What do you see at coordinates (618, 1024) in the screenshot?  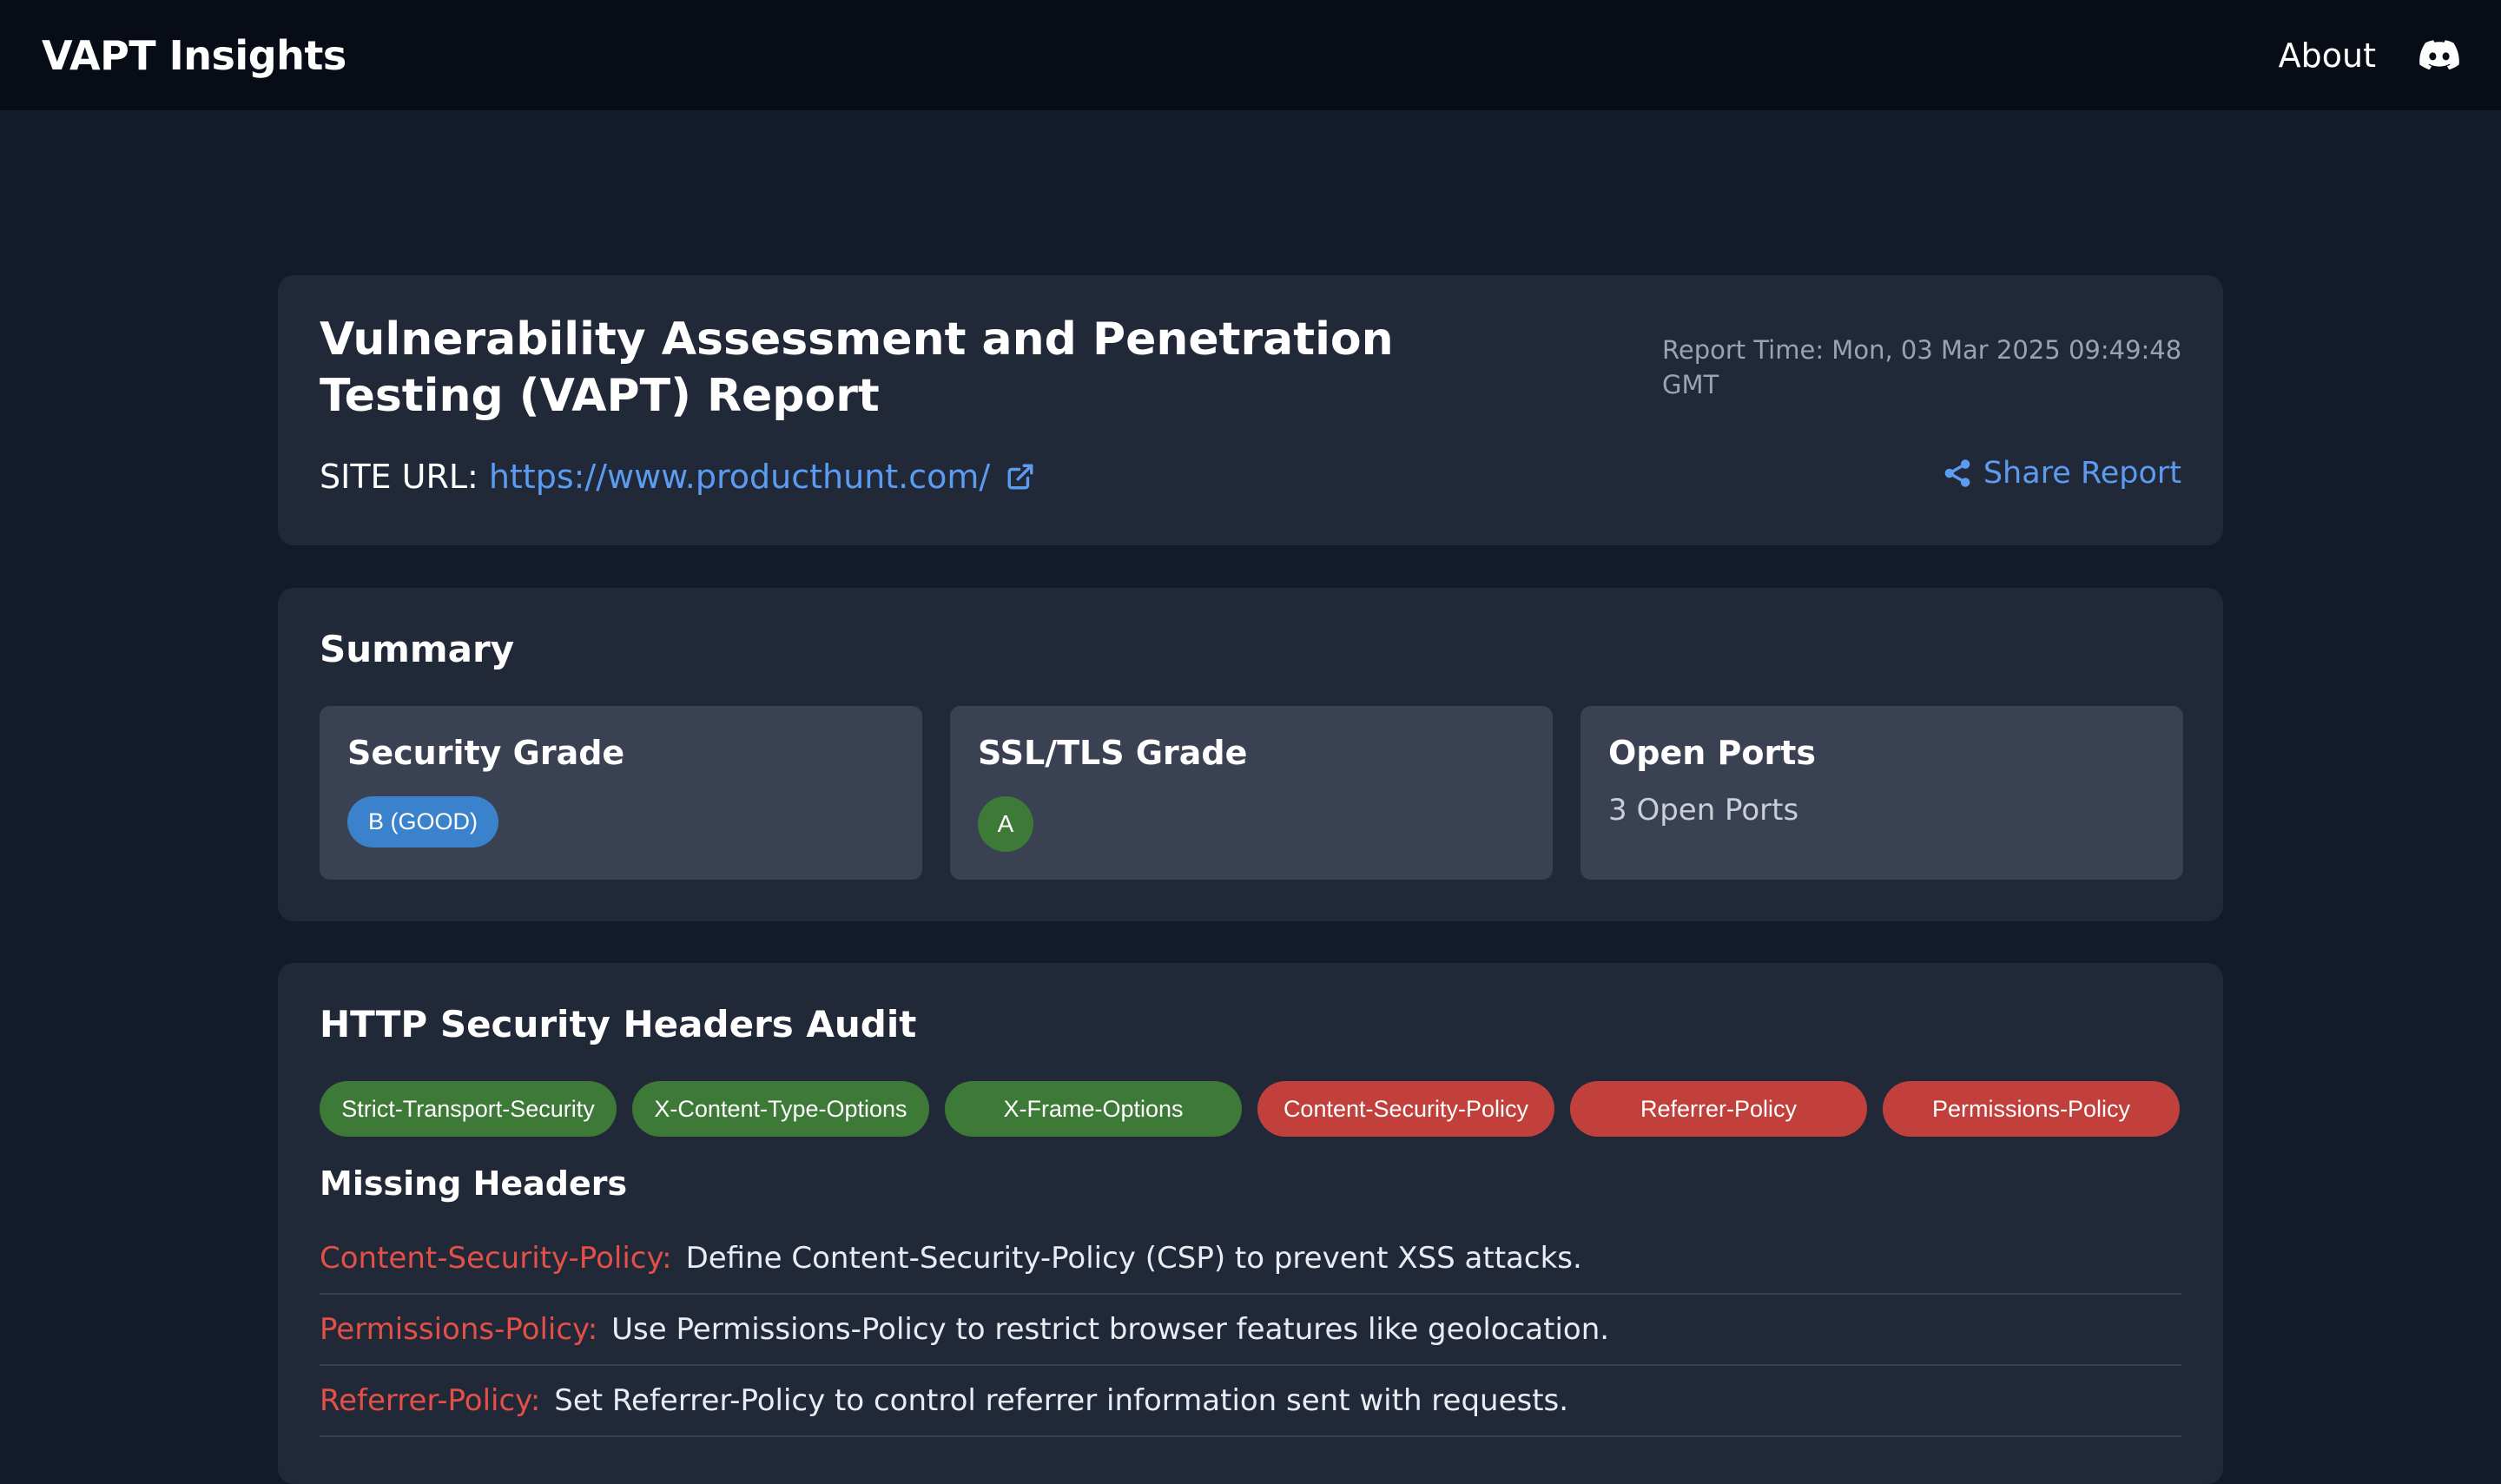 I see `headers-audit-title: HTTP Security Headers Audit` at bounding box center [618, 1024].